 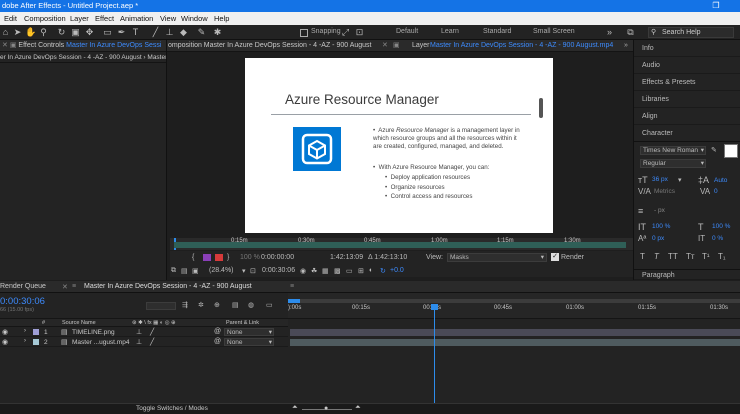 I want to click on table-row: ◉ › 1 ▤ TIMELINE.png ⊥ ╱ @ None ▾, so click(x=144, y=332).